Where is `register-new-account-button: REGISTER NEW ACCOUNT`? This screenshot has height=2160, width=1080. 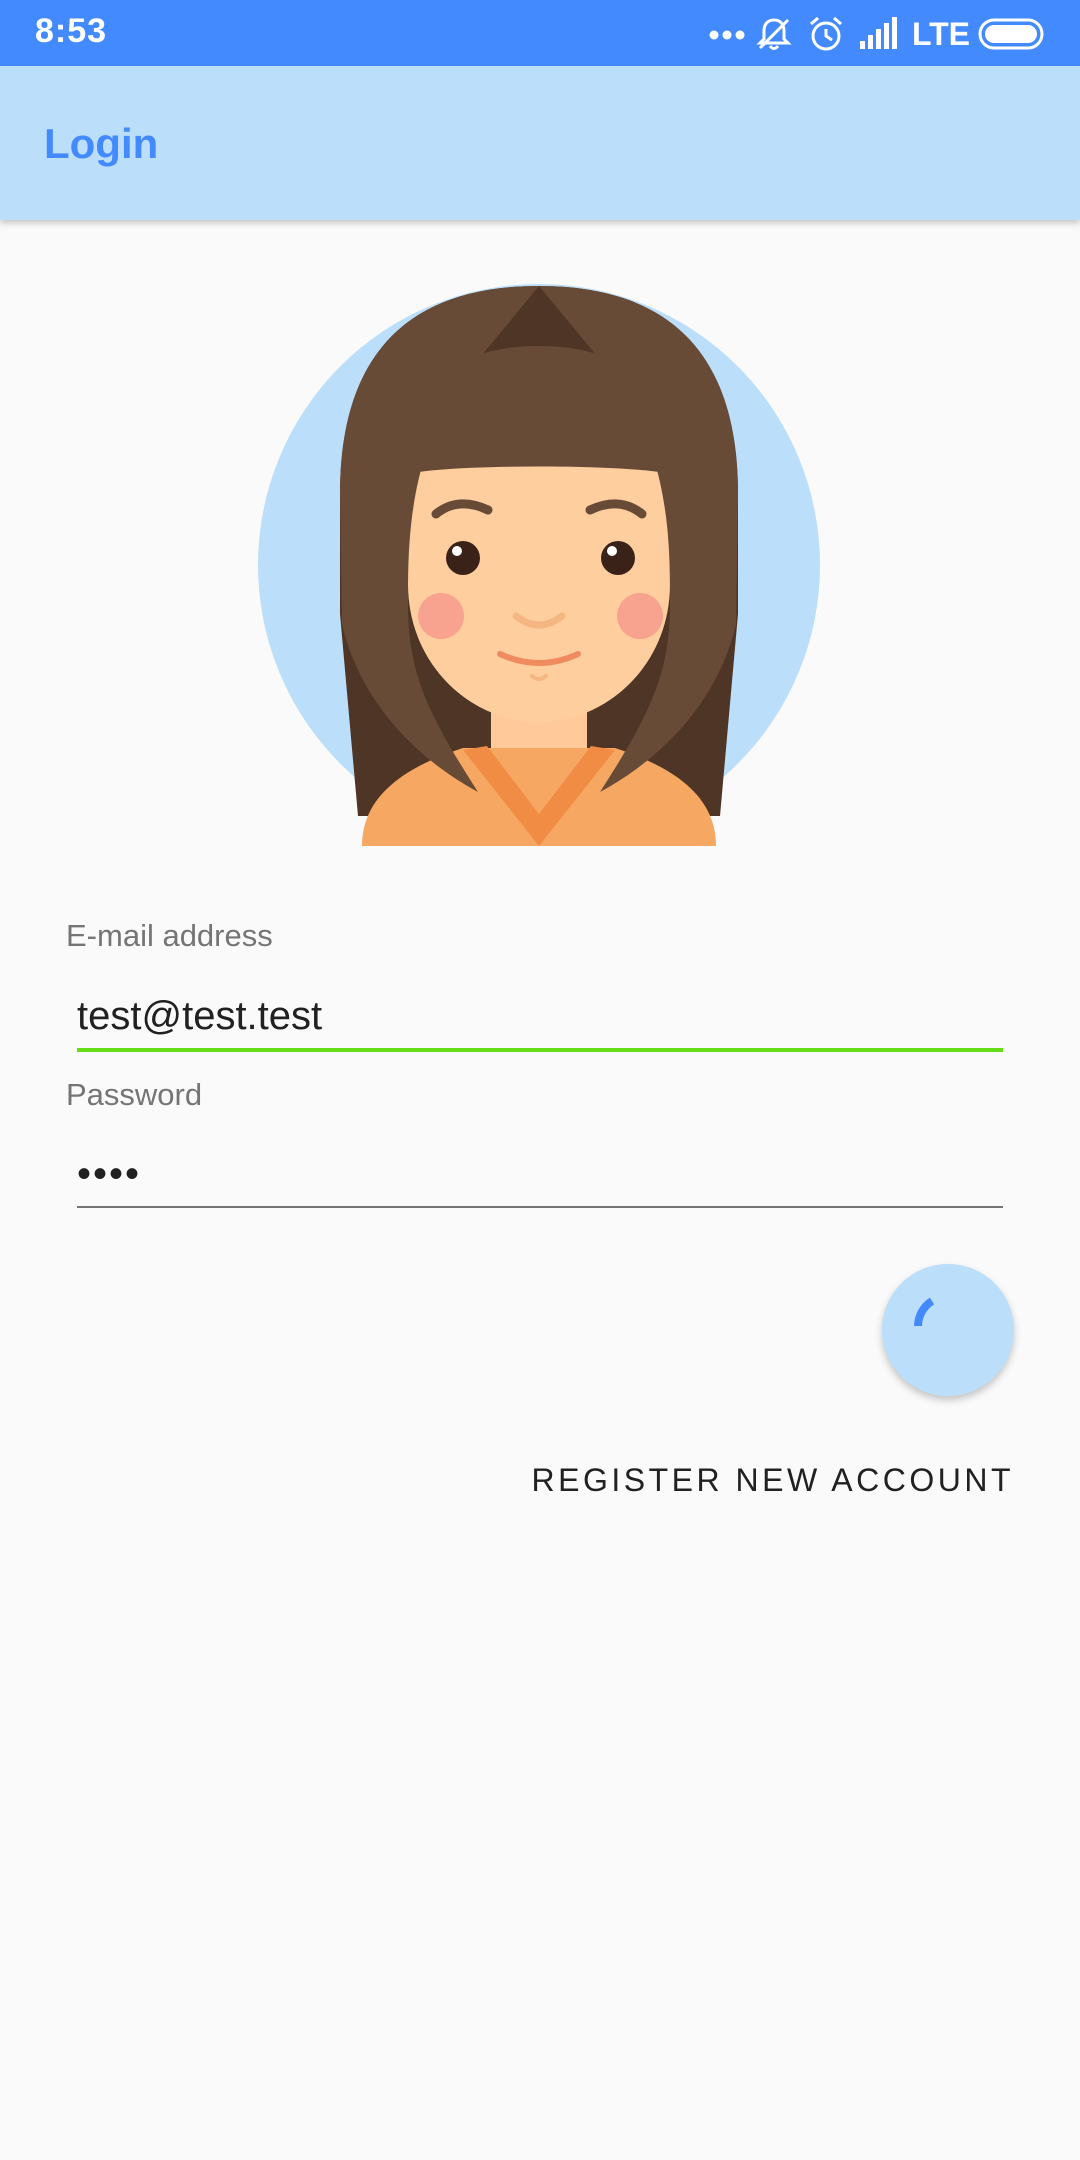 register-new-account-button: REGISTER NEW ACCOUNT is located at coordinates (773, 1480).